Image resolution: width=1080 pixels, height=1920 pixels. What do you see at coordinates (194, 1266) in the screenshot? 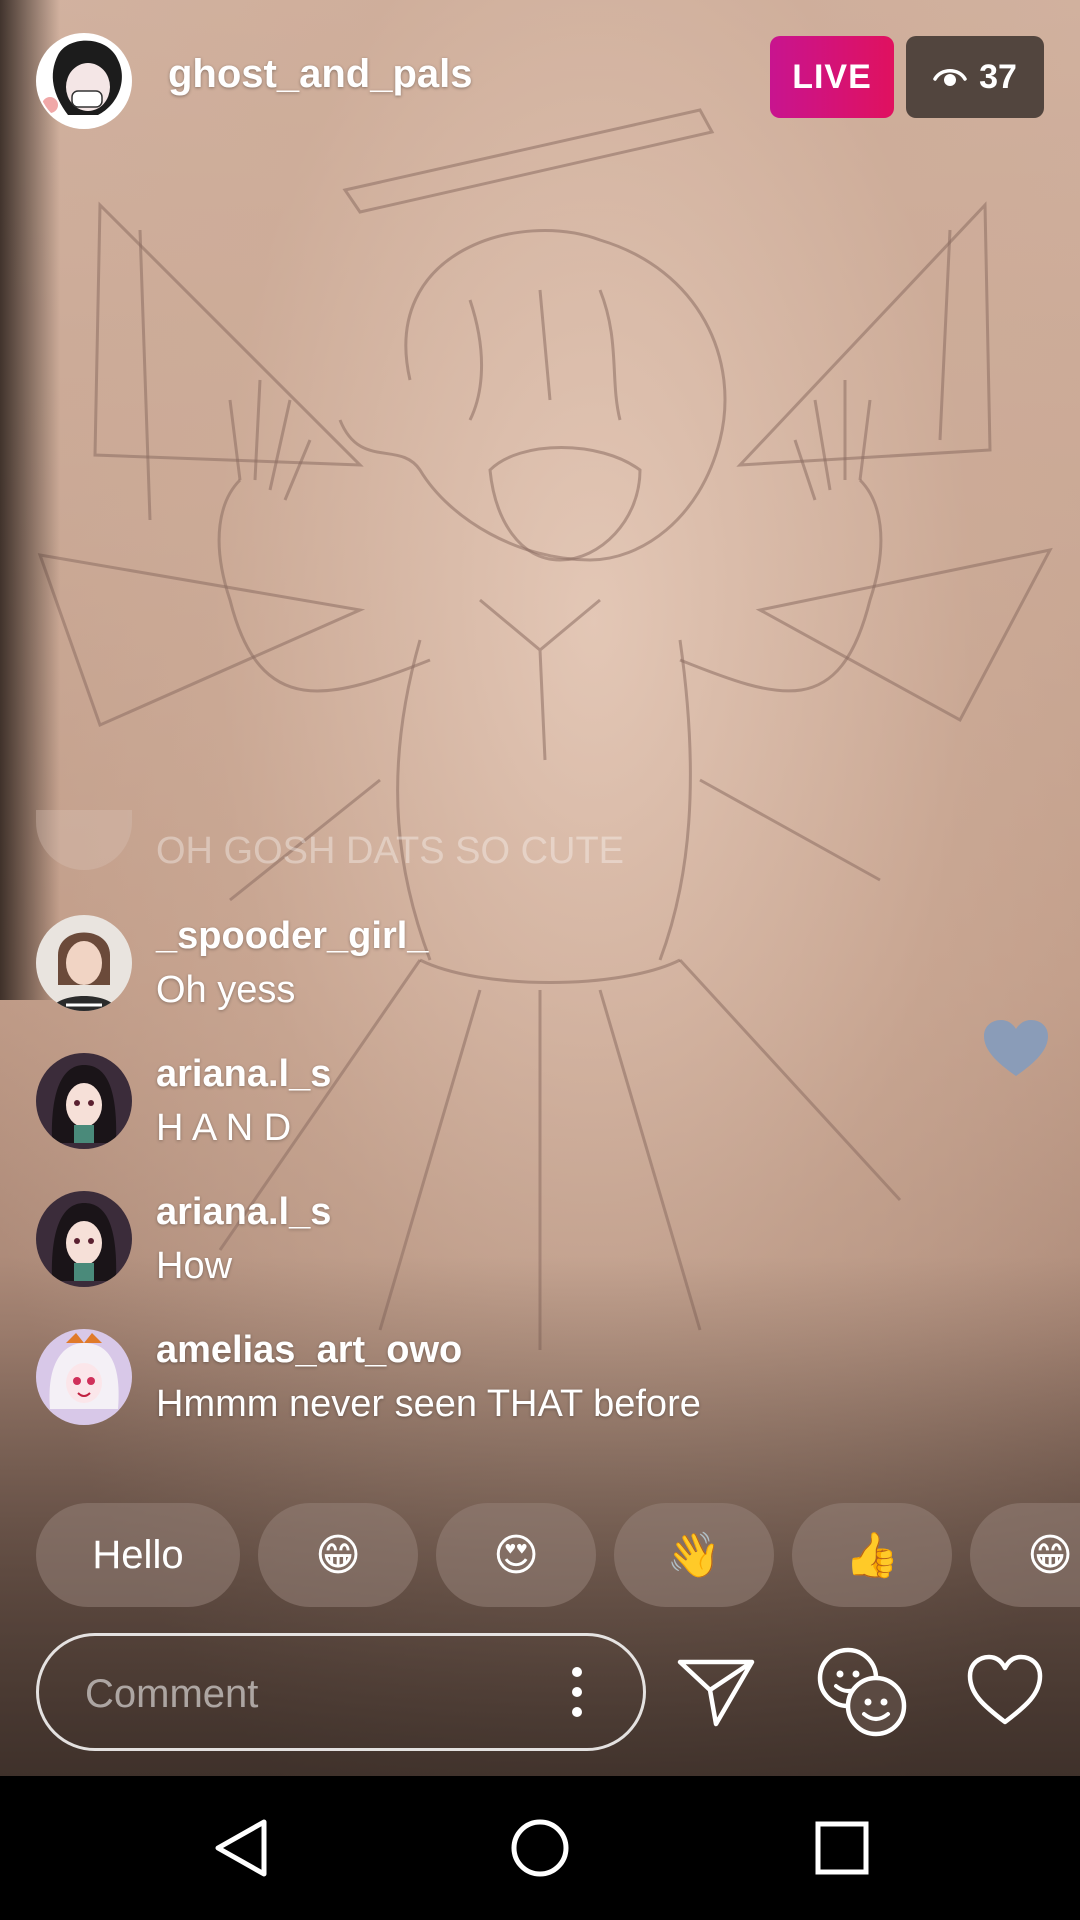
I see `comment-text: How` at bounding box center [194, 1266].